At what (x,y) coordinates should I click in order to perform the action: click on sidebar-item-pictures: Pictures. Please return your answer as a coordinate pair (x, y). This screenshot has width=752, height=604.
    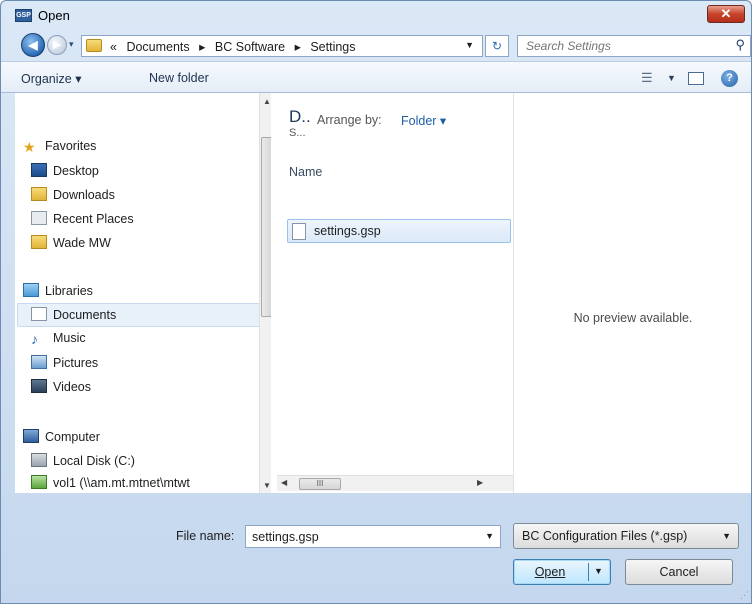
    Looking at the image, I should click on (64, 366).